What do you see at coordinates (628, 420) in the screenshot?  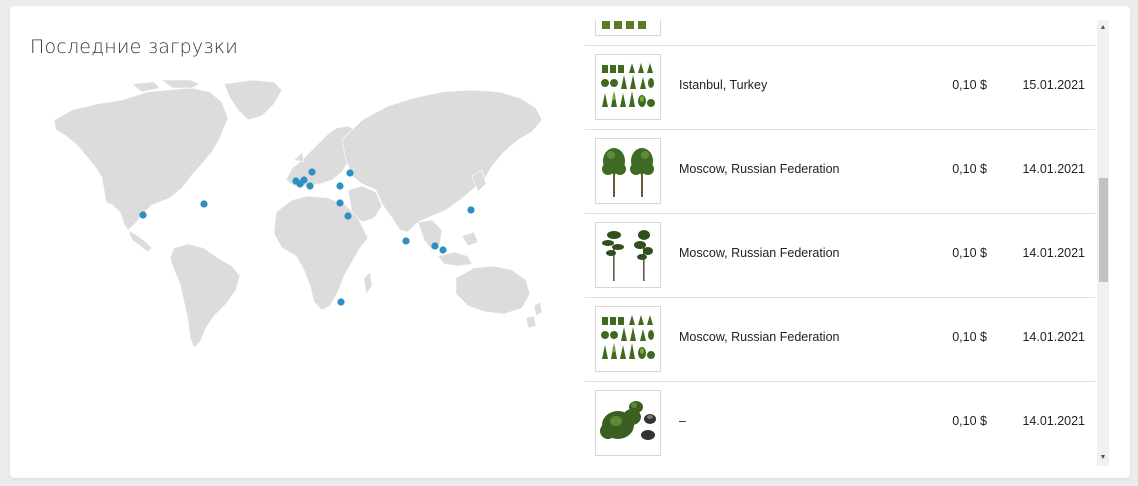 I see `bushes-icon` at bounding box center [628, 420].